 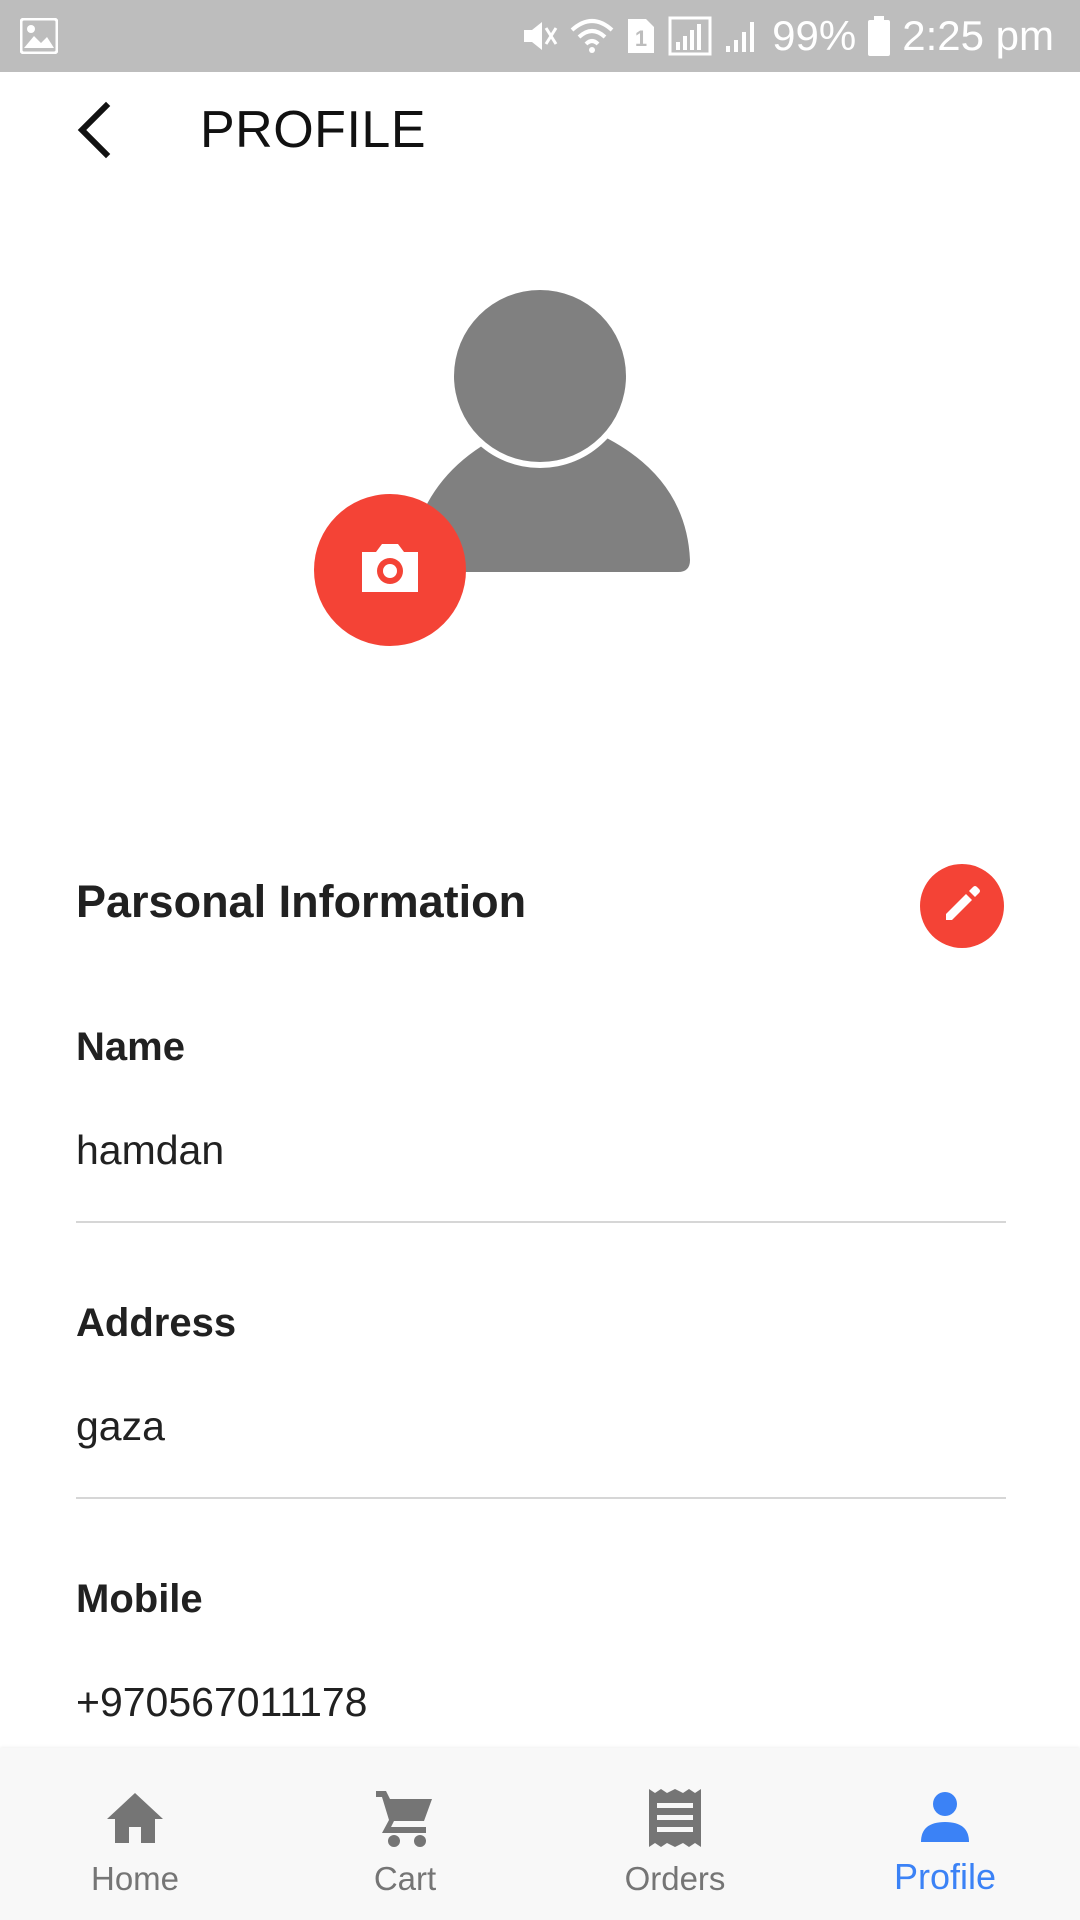 I want to click on cart-icon, so click(x=405, y=1818).